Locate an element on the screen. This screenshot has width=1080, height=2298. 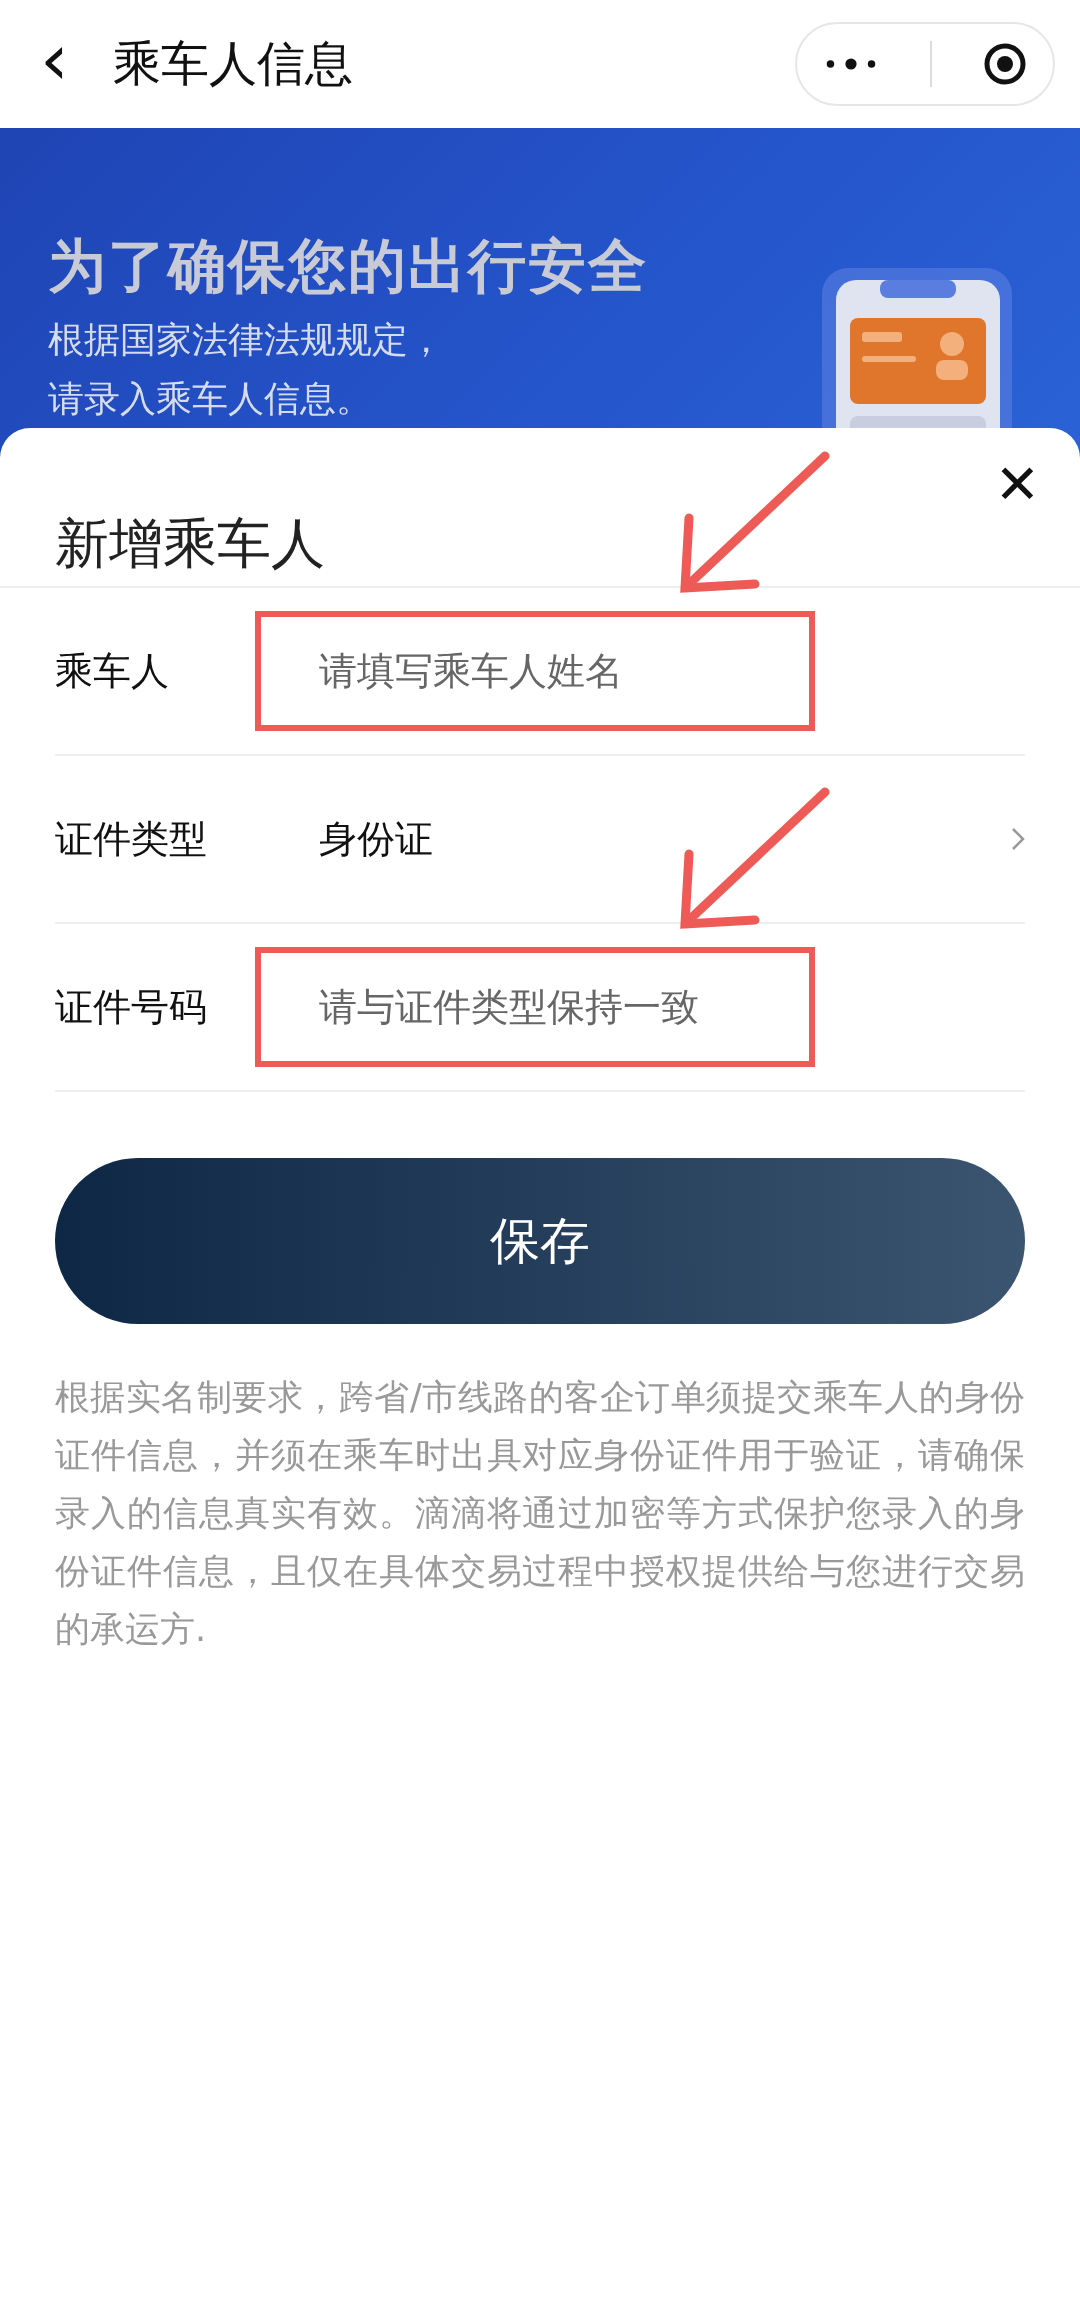
page-title: 乘车人信息 is located at coordinates (233, 63).